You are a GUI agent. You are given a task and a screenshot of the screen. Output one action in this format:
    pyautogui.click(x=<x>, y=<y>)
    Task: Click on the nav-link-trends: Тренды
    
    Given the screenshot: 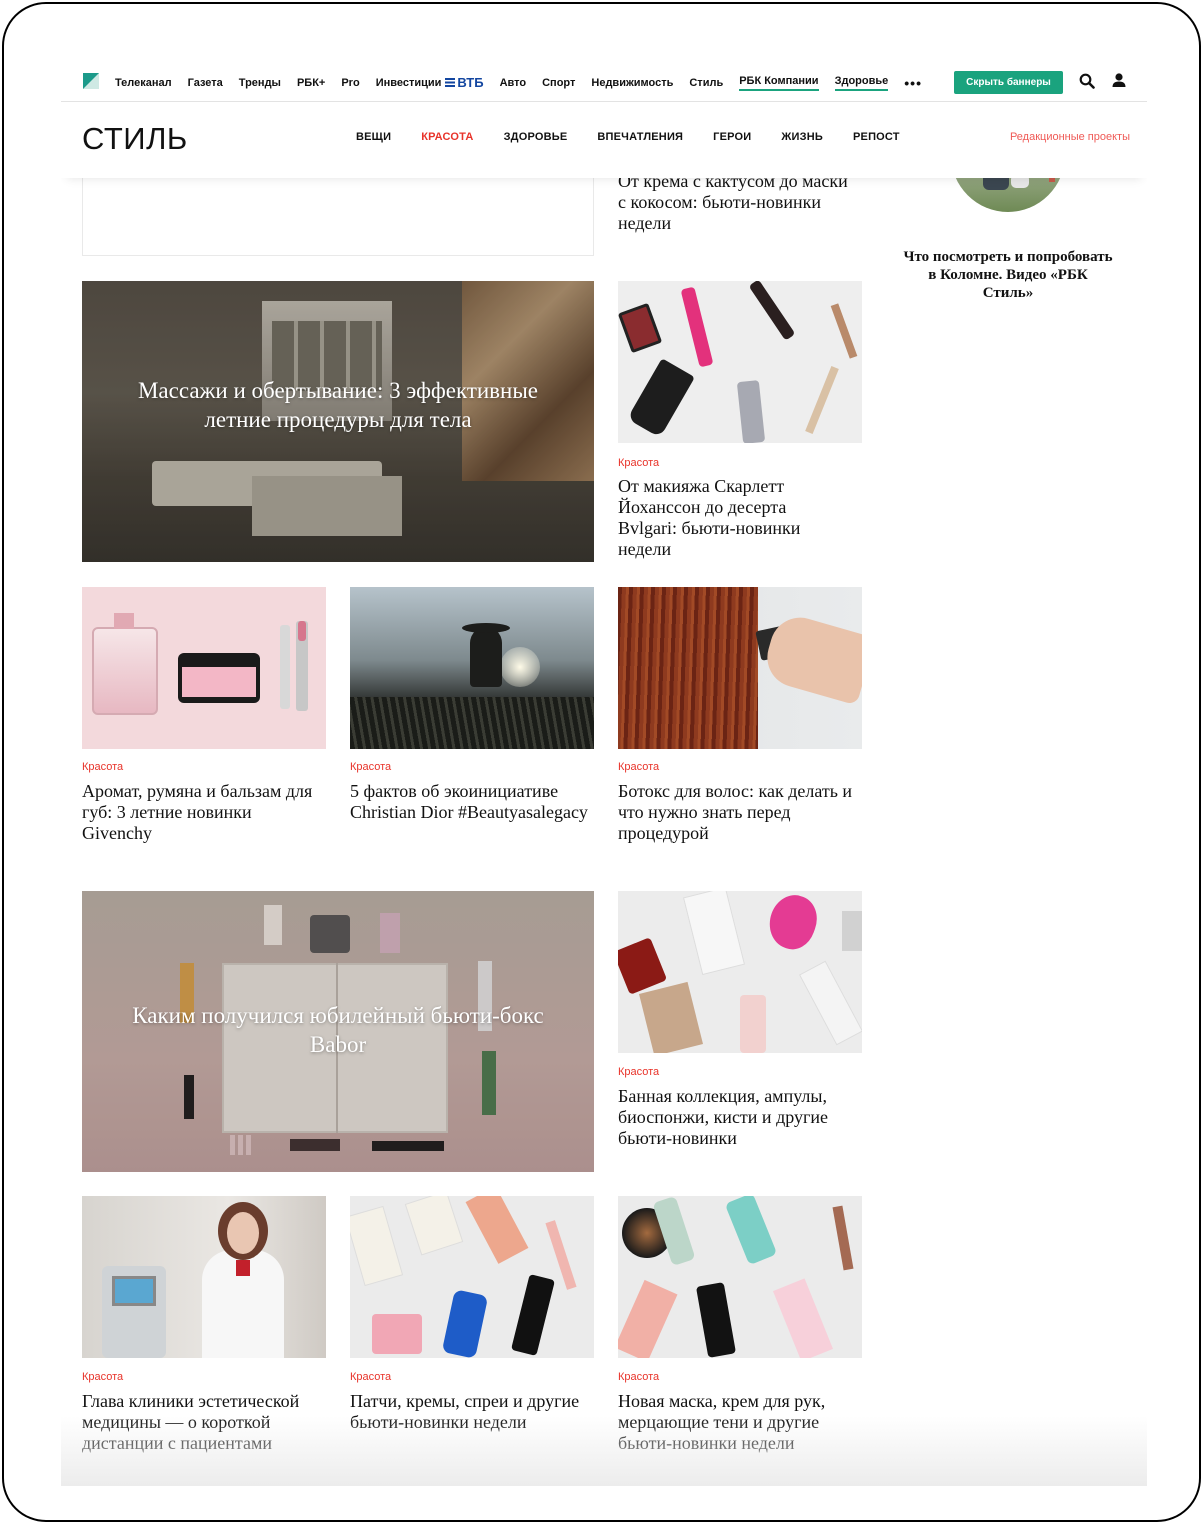 What is the action you would take?
    pyautogui.click(x=260, y=82)
    